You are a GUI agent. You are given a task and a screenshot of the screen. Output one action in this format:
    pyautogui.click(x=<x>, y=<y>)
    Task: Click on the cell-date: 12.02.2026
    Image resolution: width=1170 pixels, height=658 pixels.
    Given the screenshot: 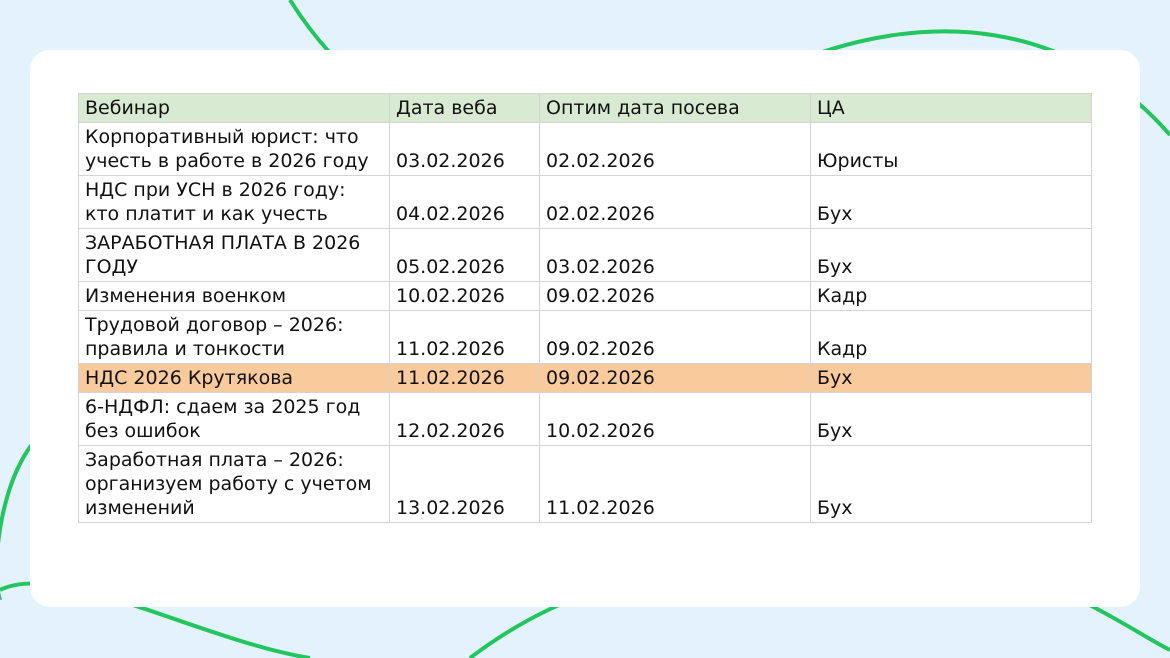 What is the action you would take?
    pyautogui.click(x=464, y=419)
    